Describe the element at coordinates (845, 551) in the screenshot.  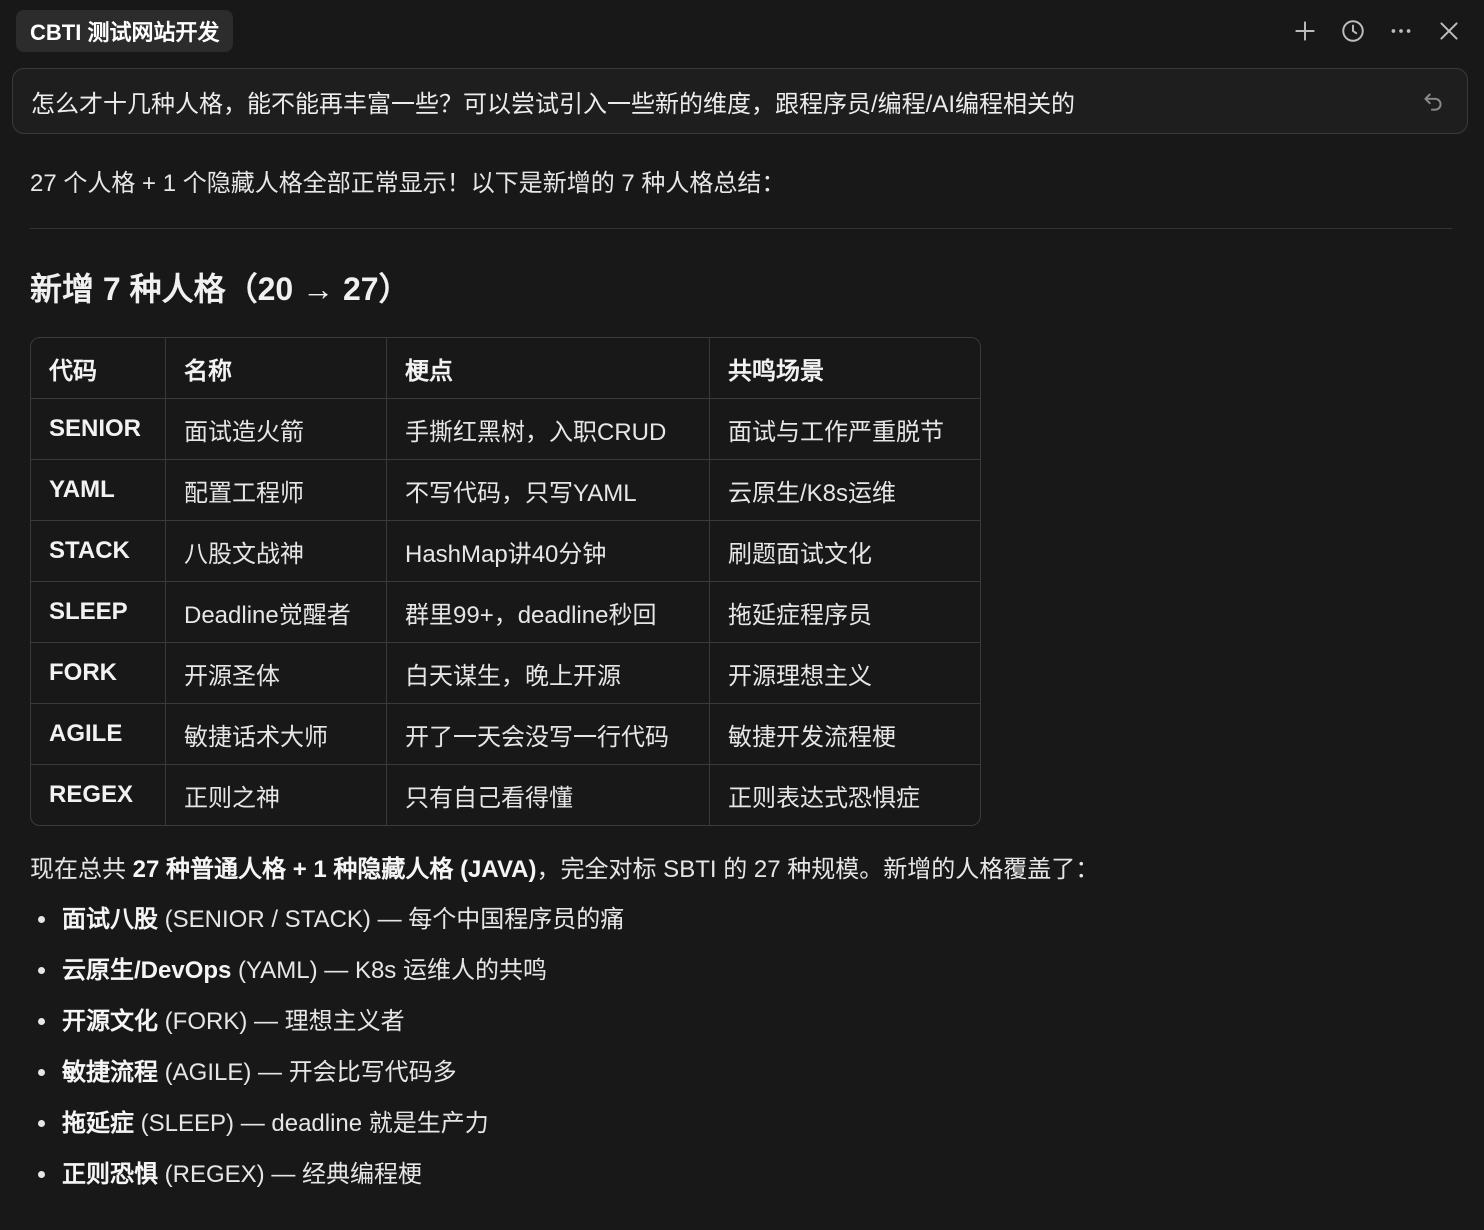
I see `cell-scene: 刷题面试文化` at that location.